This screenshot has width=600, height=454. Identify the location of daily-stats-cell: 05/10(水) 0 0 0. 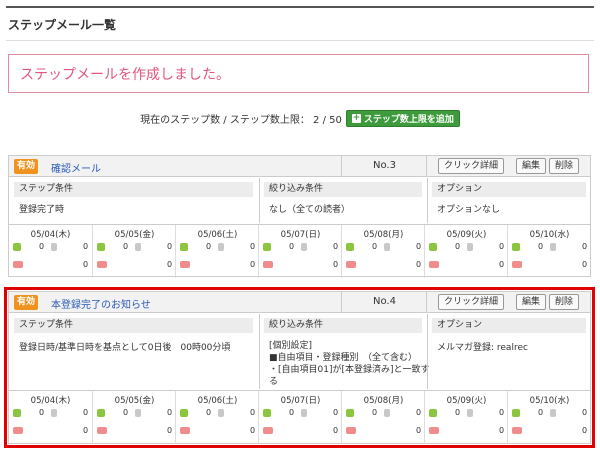
(548, 251).